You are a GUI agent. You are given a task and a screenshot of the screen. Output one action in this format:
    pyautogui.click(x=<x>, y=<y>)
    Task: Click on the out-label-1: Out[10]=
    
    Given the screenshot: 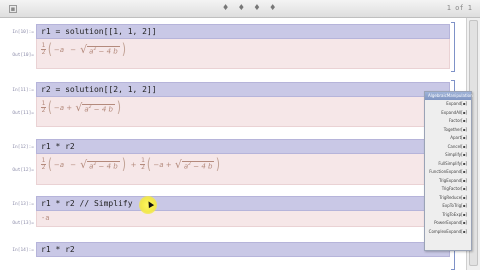 What is the action you would take?
    pyautogui.click(x=23, y=55)
    